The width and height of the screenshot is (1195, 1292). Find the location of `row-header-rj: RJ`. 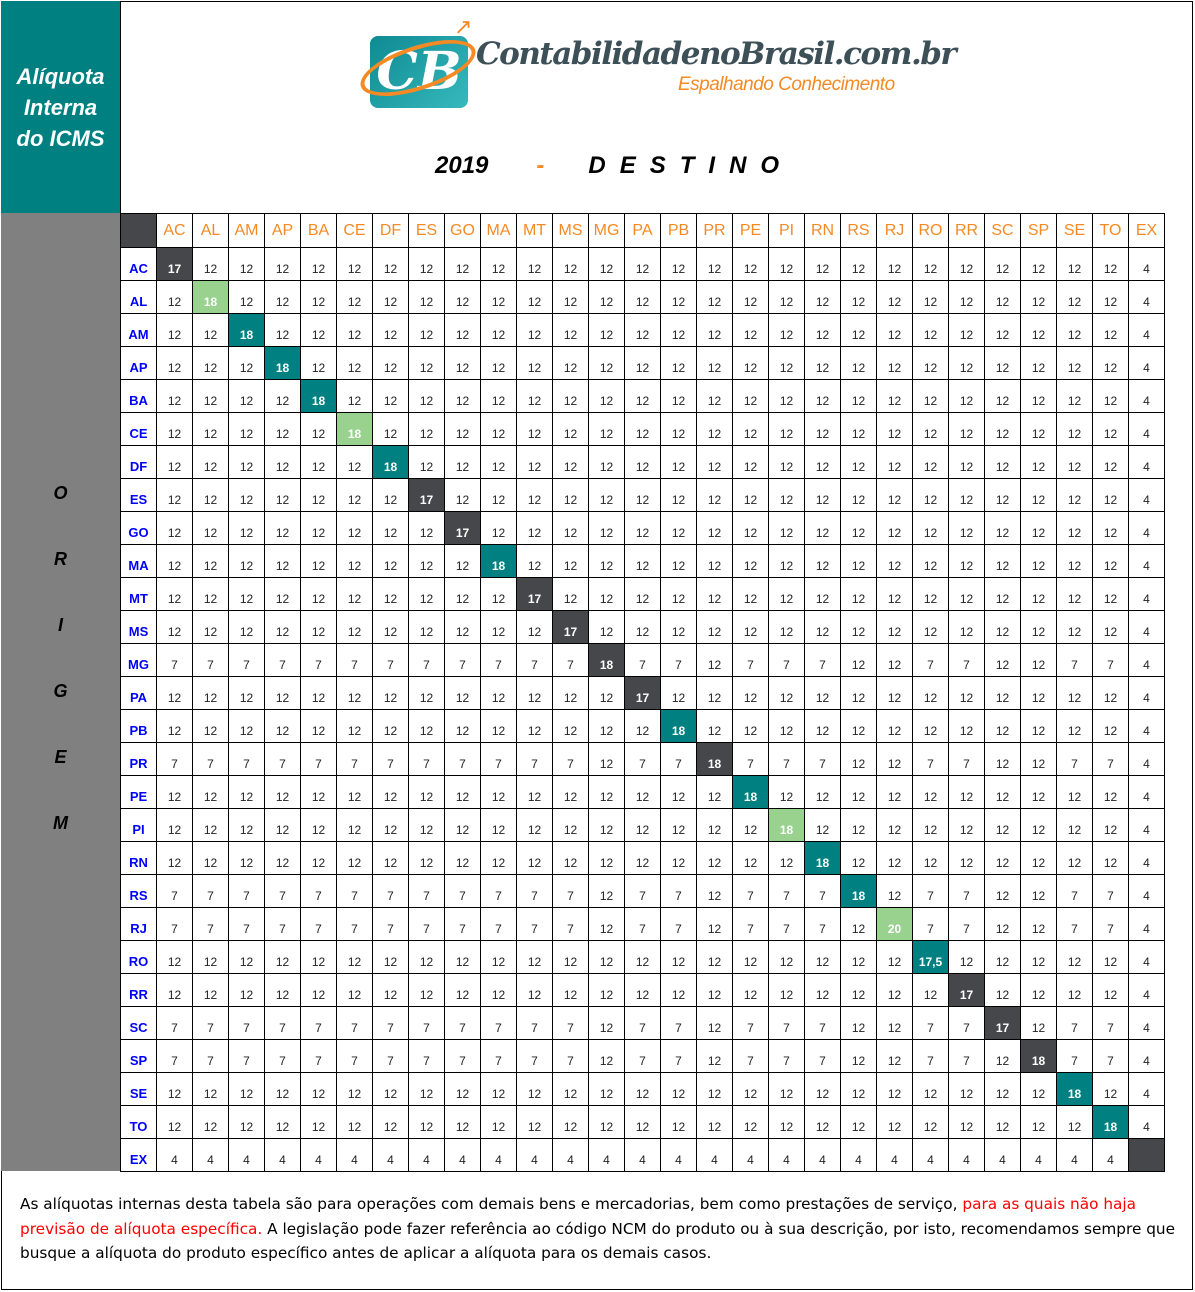

row-header-rj: RJ is located at coordinates (138, 924).